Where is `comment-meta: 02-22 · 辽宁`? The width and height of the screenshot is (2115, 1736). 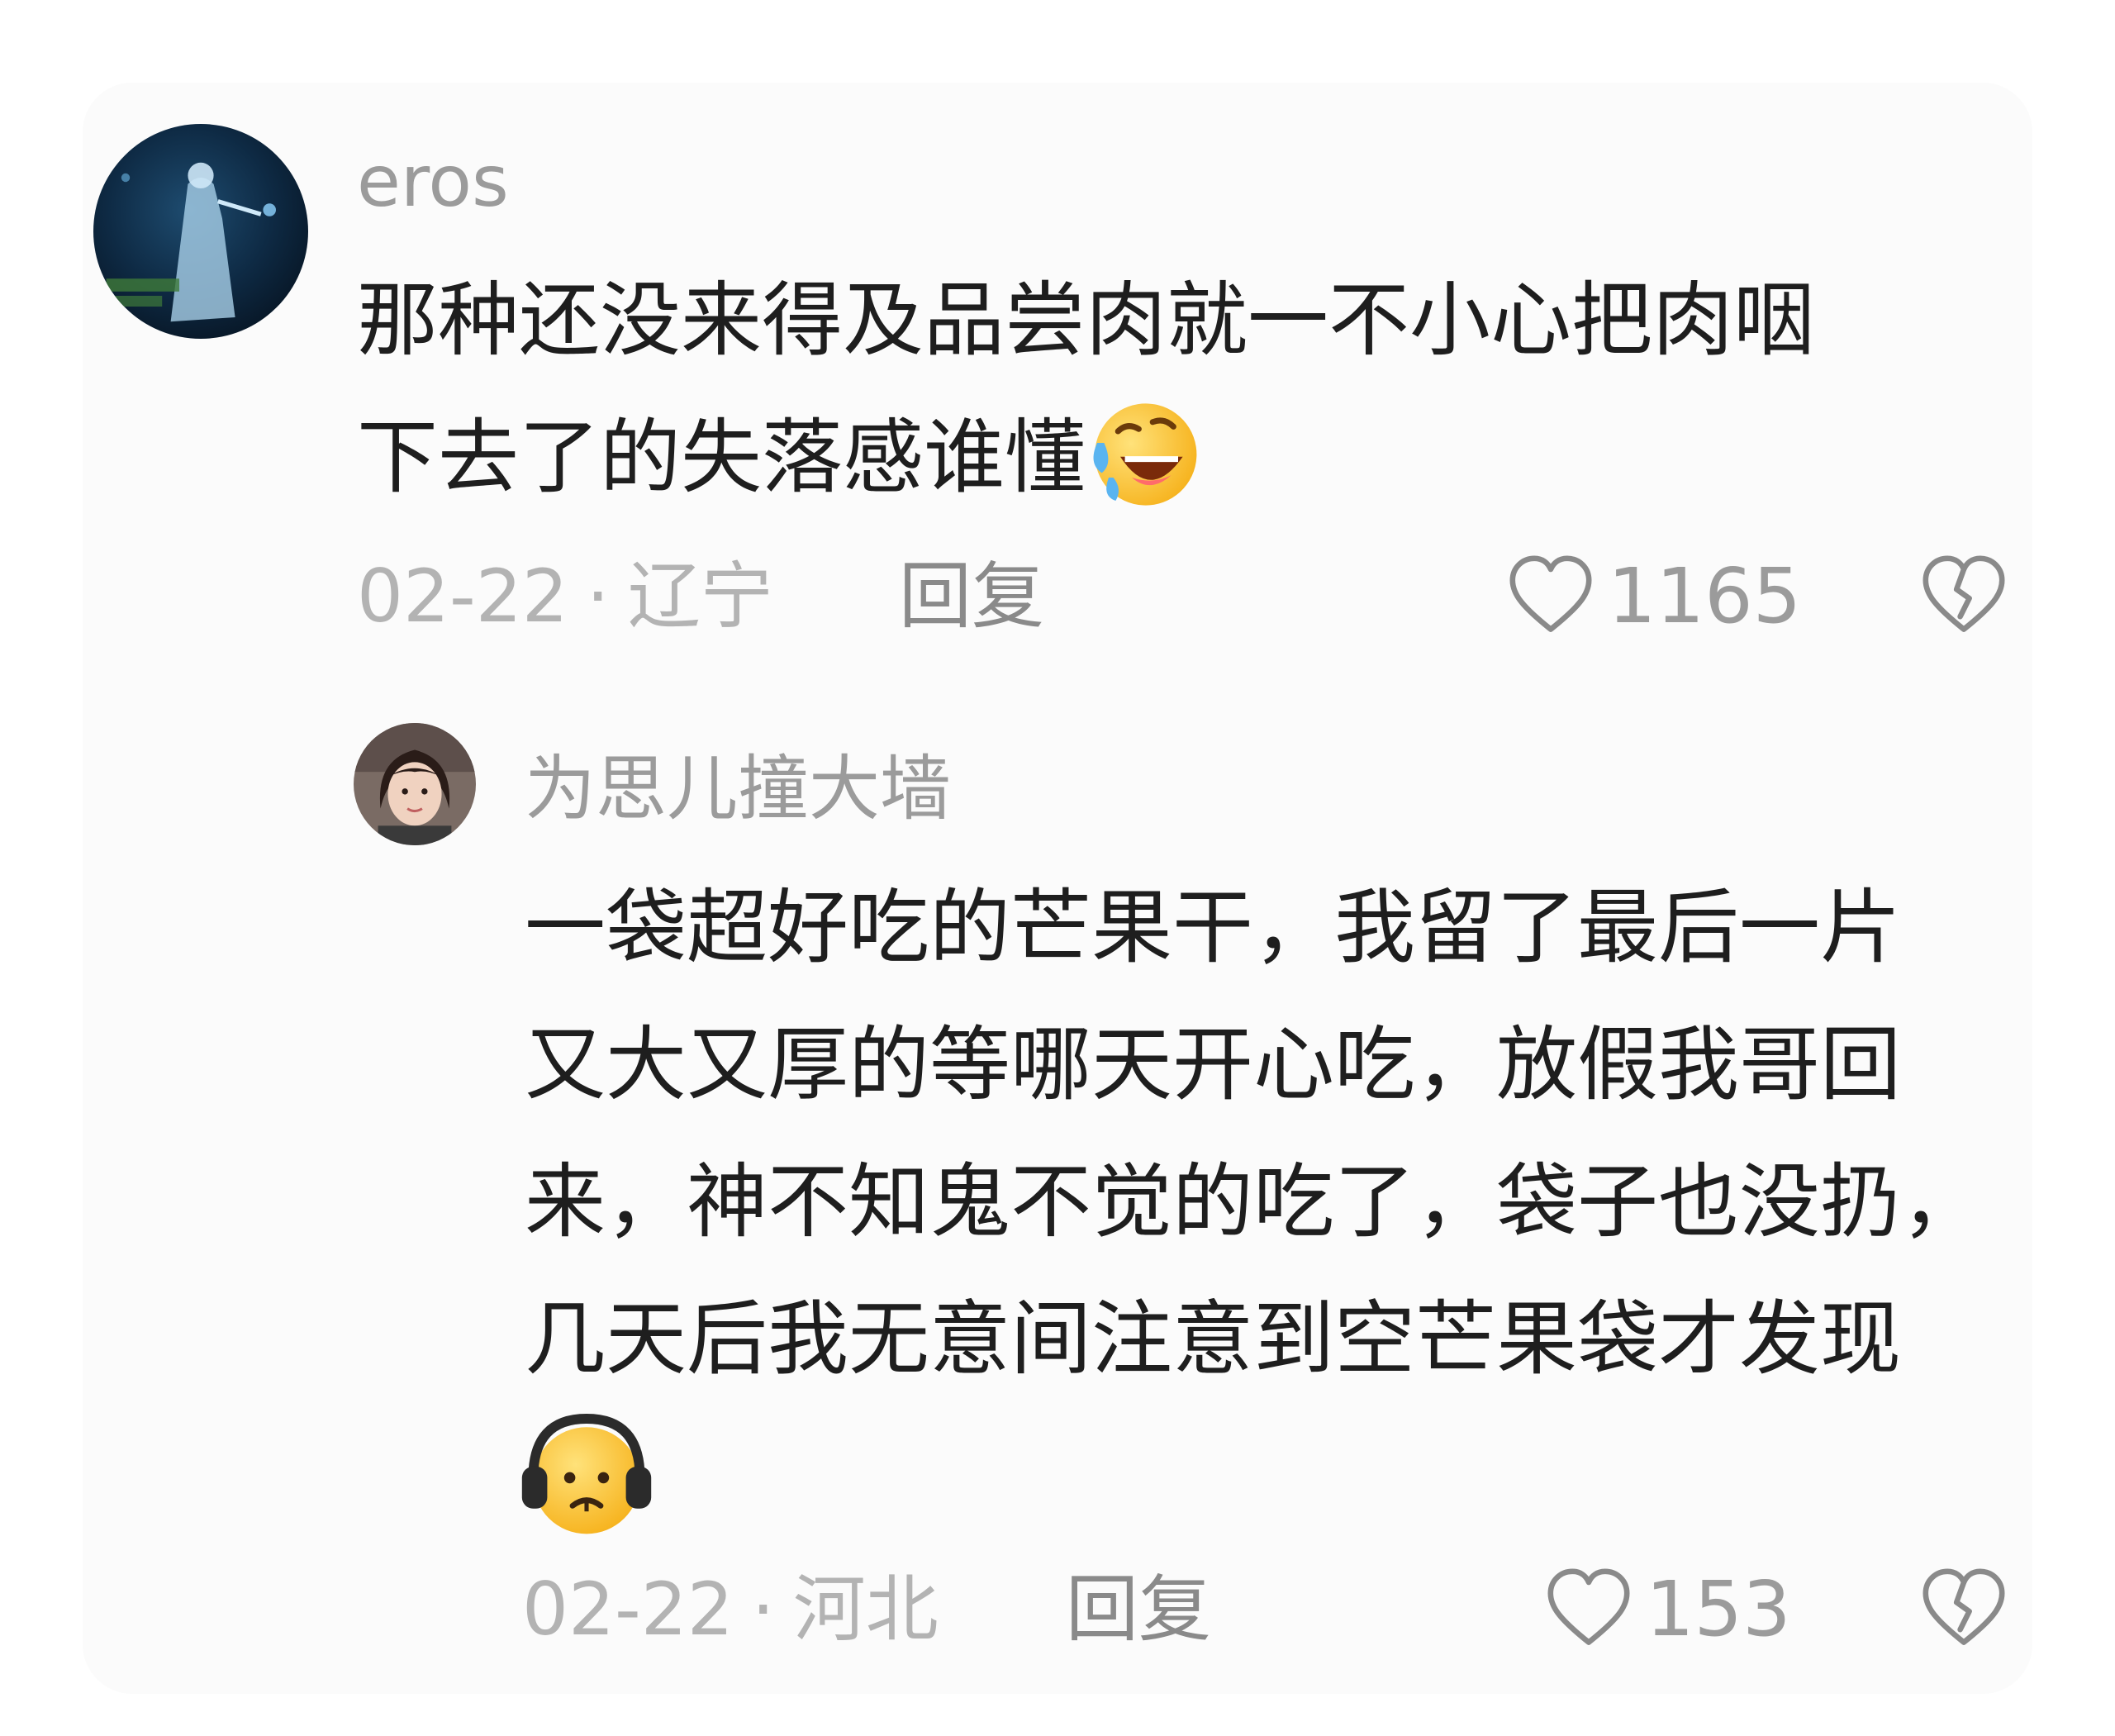
comment-meta: 02-22 · 辽宁 is located at coordinates (565, 597).